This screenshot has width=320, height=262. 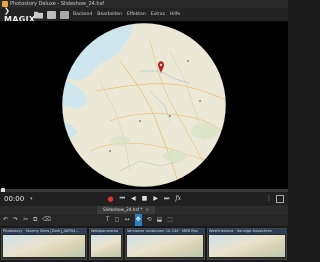 I want to click on more-options-icon: ⋮, so click(x=269, y=199).